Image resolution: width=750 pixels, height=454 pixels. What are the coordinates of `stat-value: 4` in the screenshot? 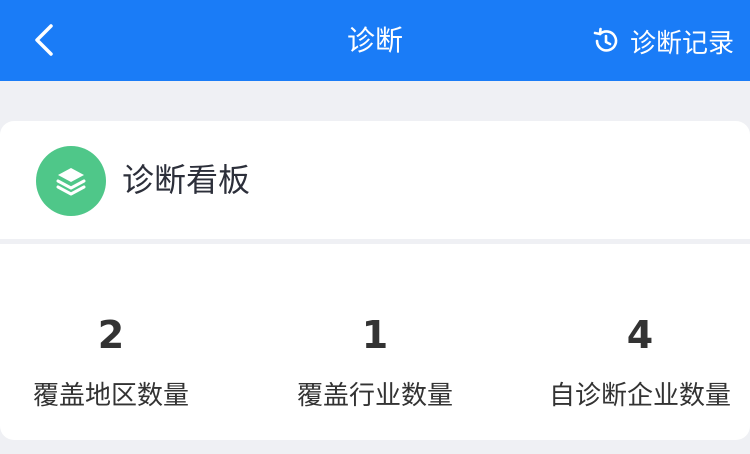 It's located at (640, 335).